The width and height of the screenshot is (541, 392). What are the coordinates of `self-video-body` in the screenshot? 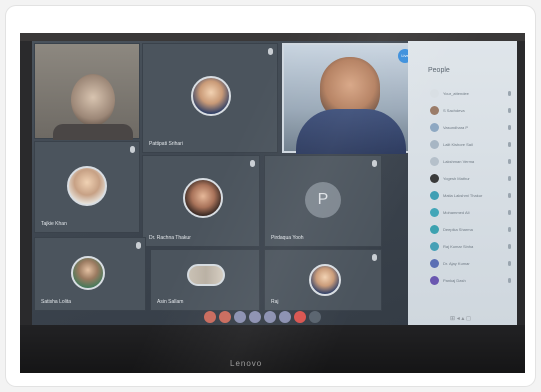 It's located at (93, 132).